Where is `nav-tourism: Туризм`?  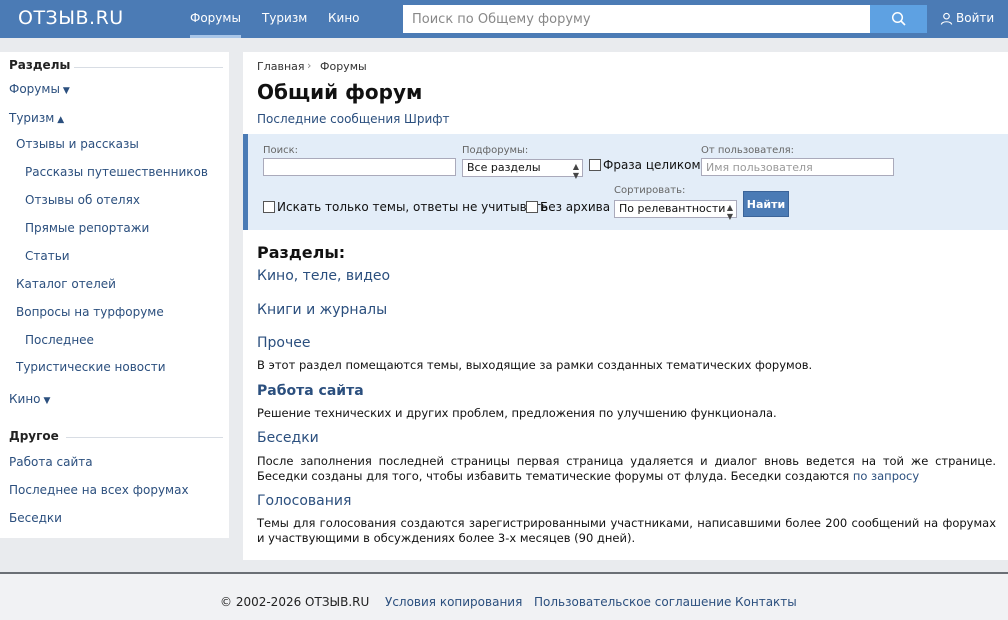
nav-tourism: Туризм is located at coordinates (284, 24).